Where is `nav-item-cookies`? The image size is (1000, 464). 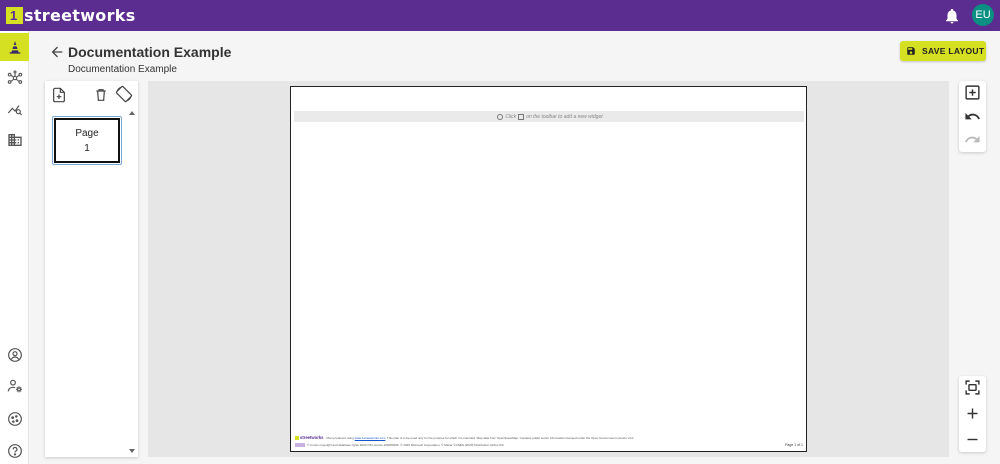 nav-item-cookies is located at coordinates (14, 419).